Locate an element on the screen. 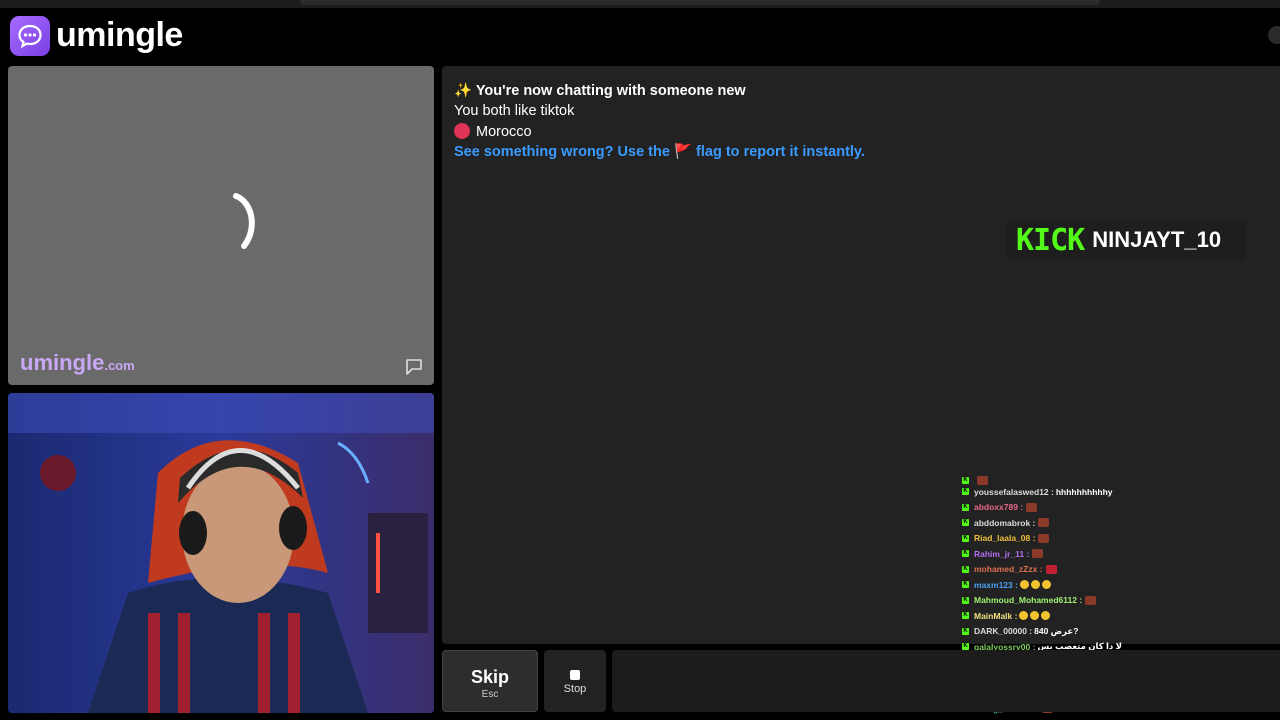 This screenshot has width=1280, height=720. chat-system-new-partner: ✨ You're now chatting with someone new is located at coordinates (600, 91).